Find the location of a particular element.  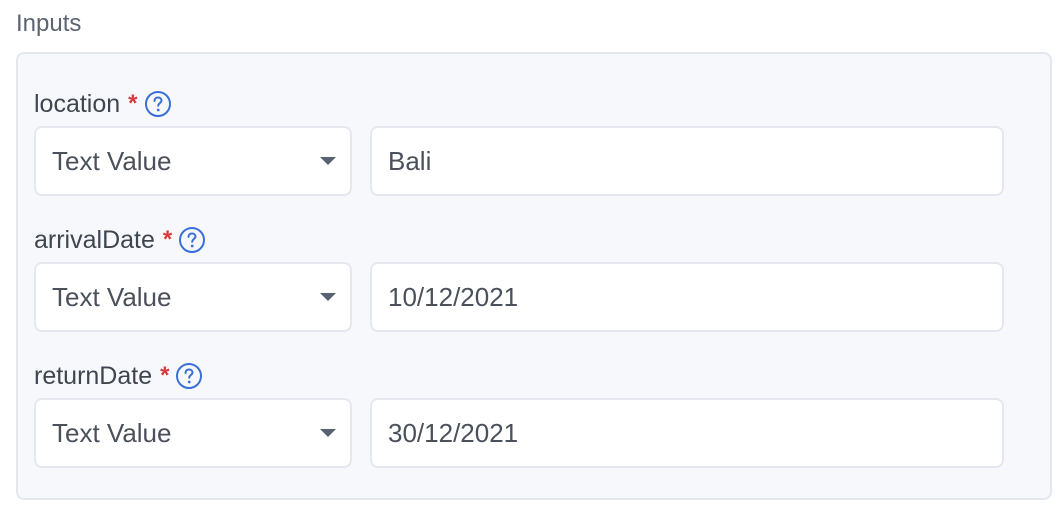

input-value: 10/12/2021 is located at coordinates (453, 296).